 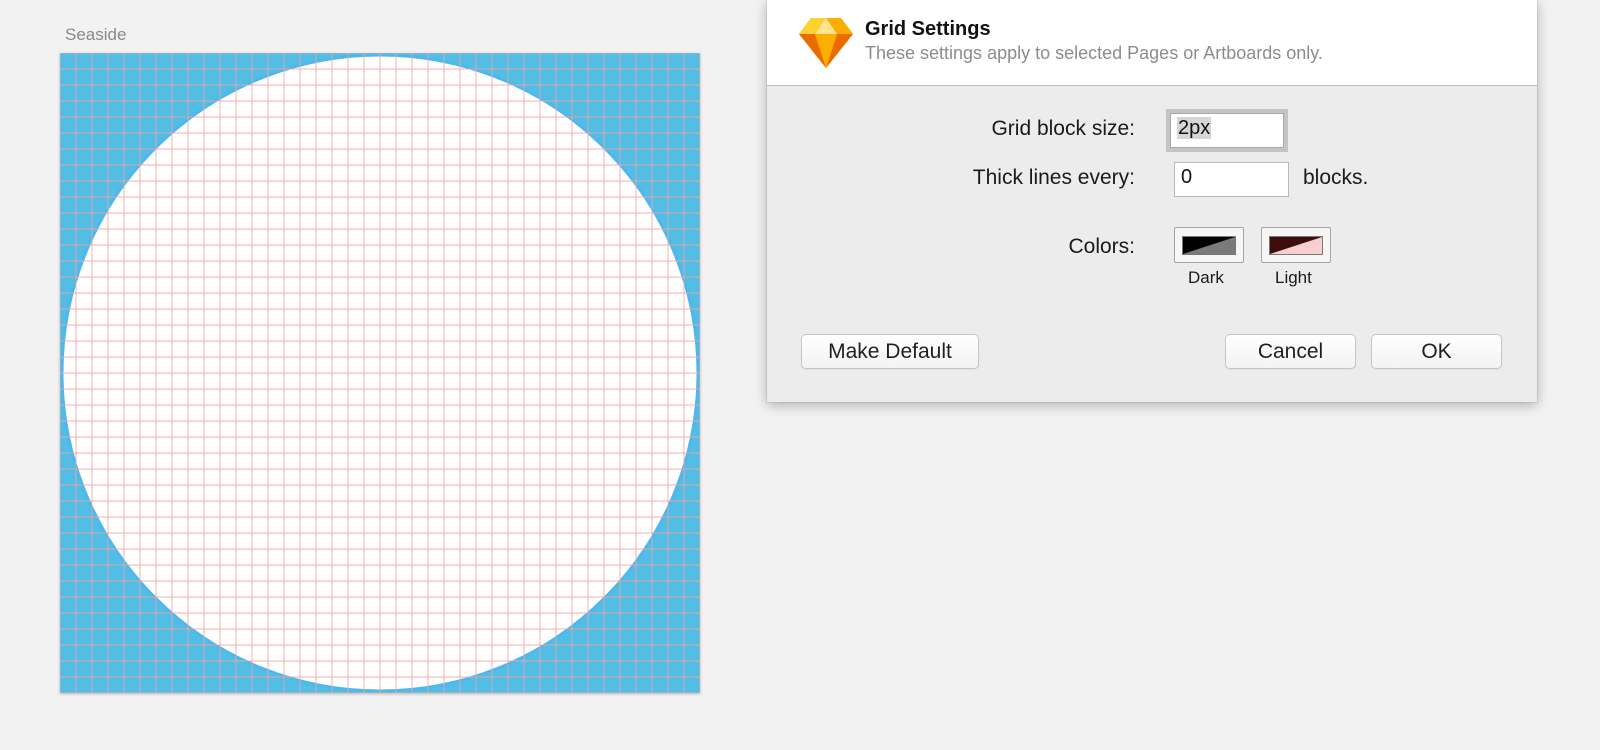 I want to click on ok-button: OK, so click(x=1436, y=351).